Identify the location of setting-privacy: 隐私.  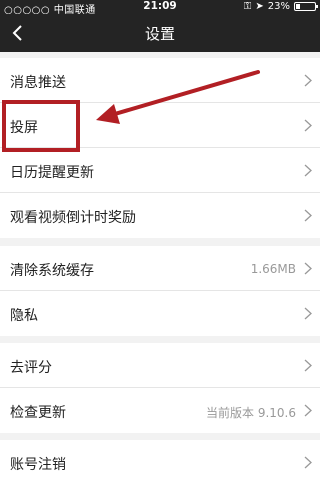
(160, 313).